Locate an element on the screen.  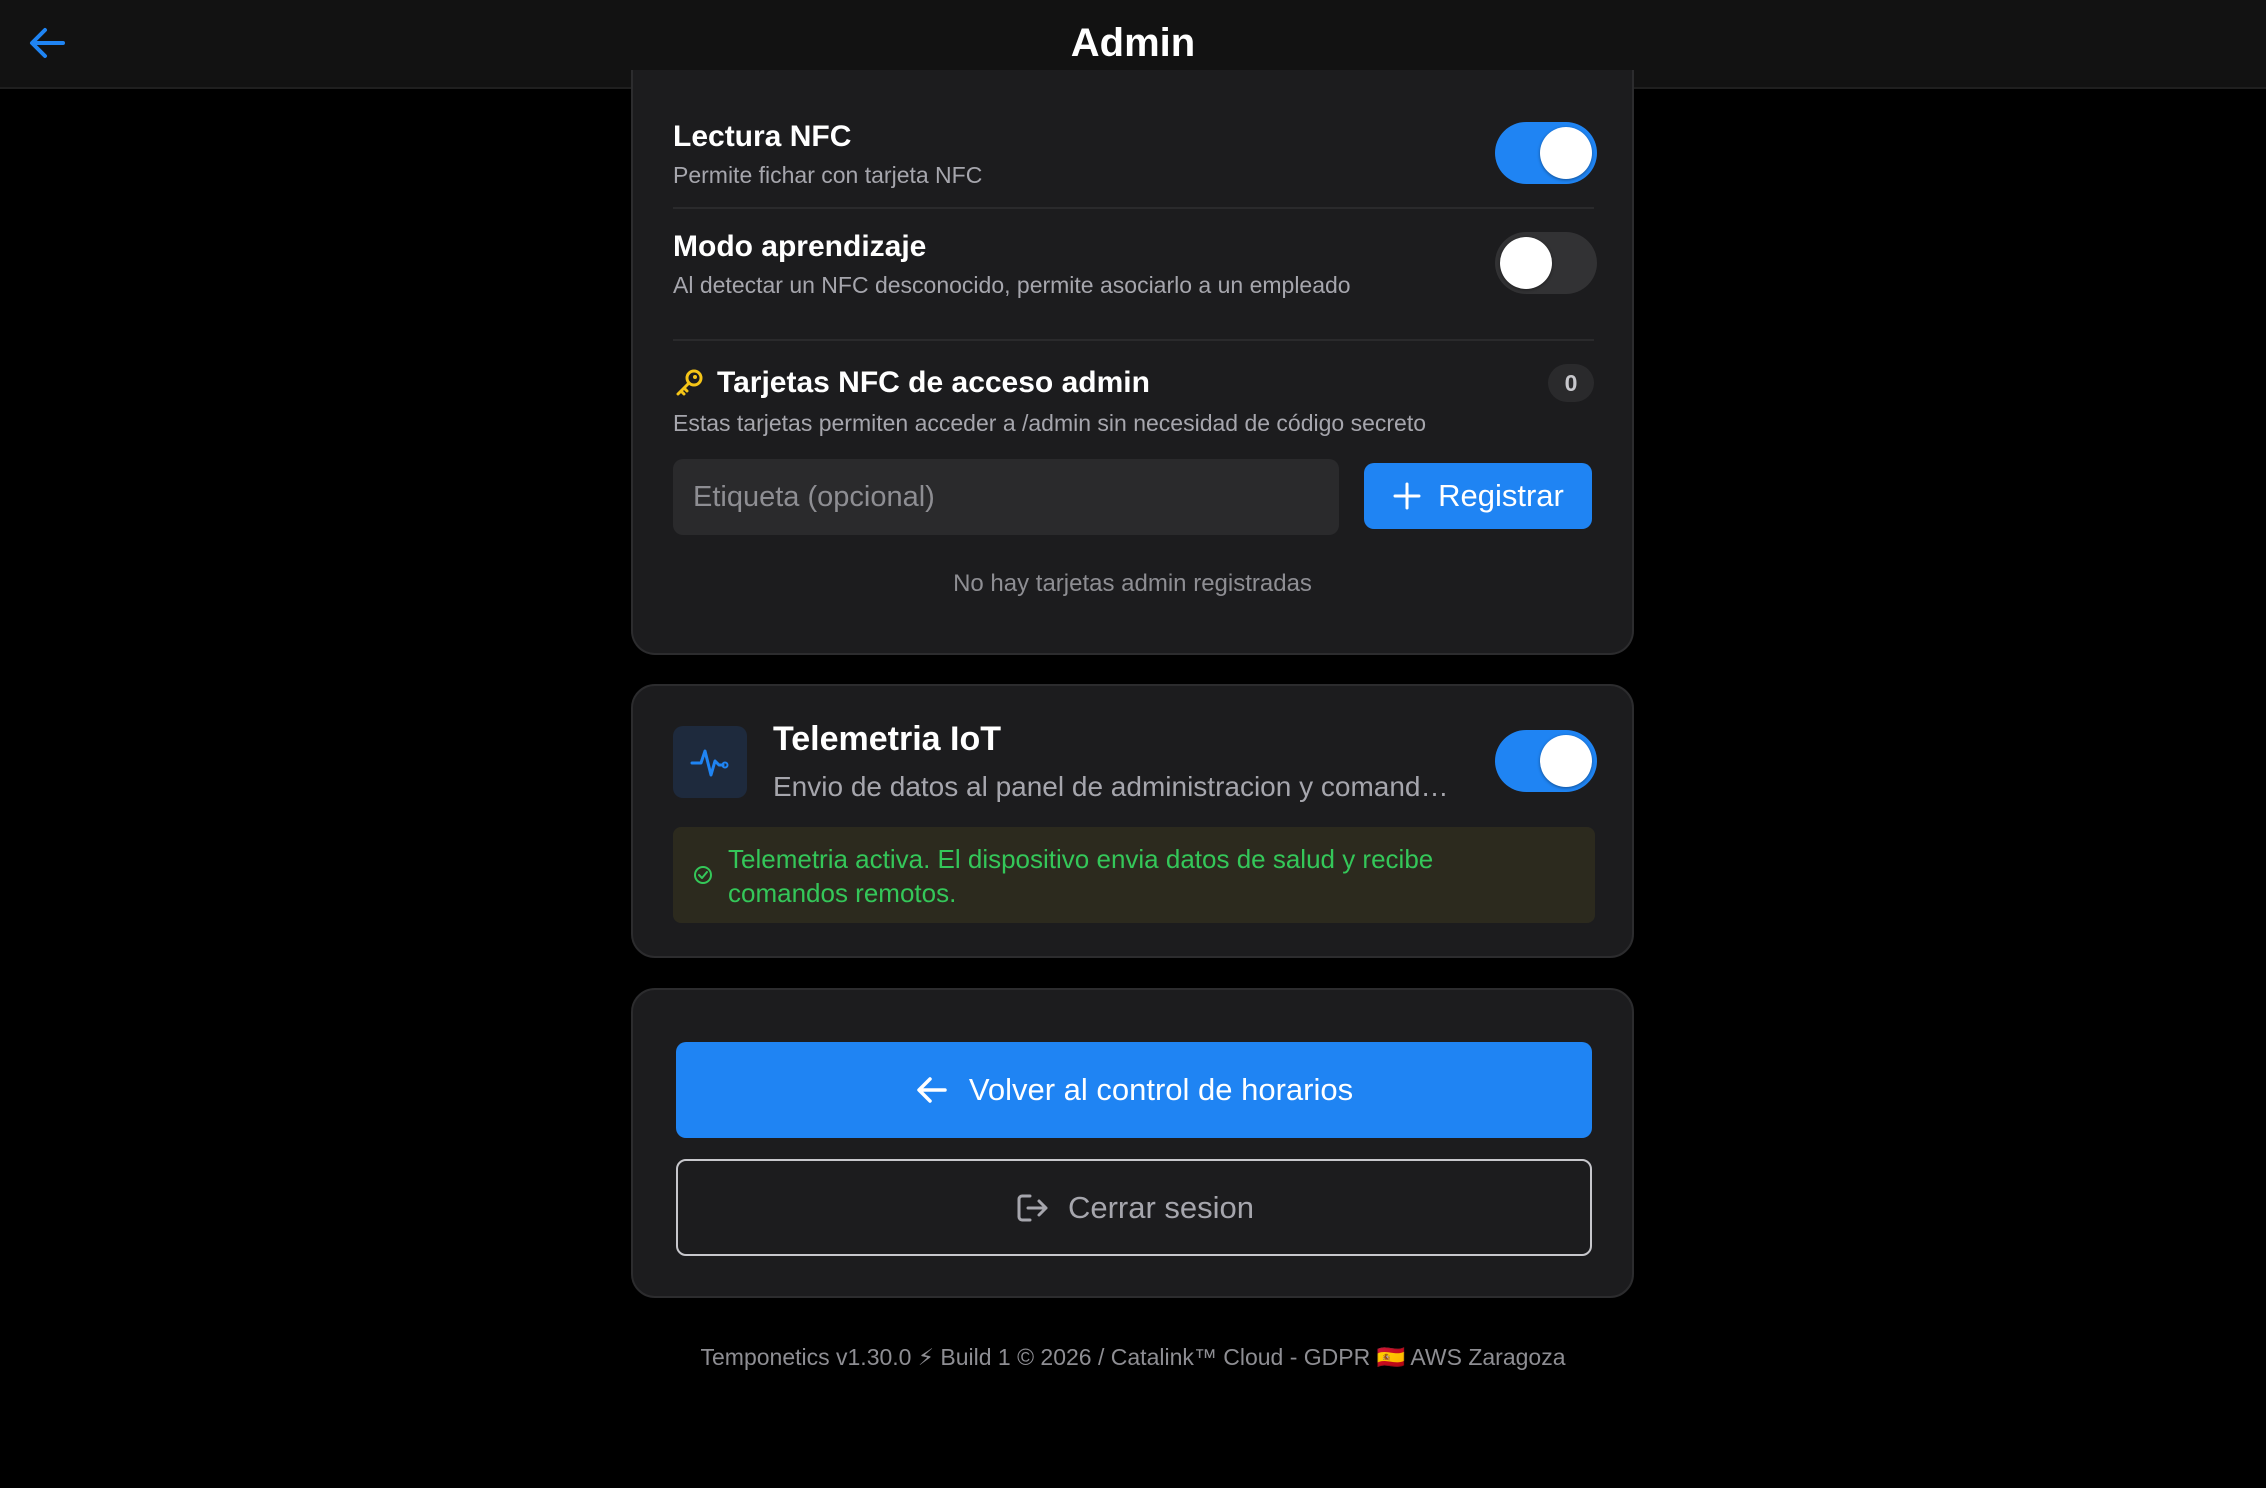
iot-telemetry-toggle is located at coordinates (1546, 761).